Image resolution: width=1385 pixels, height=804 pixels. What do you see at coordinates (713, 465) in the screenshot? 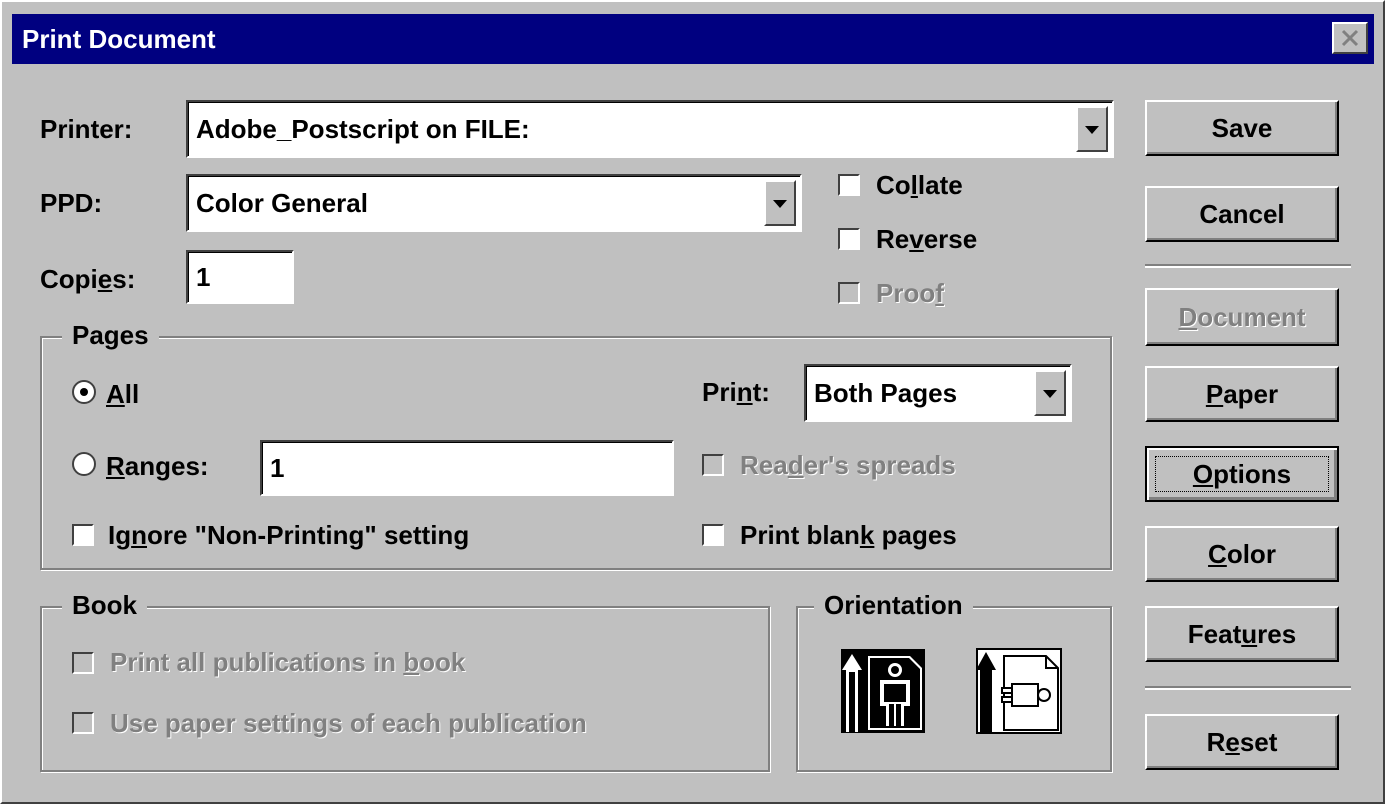
I see `readers-spreads-checkbox` at bounding box center [713, 465].